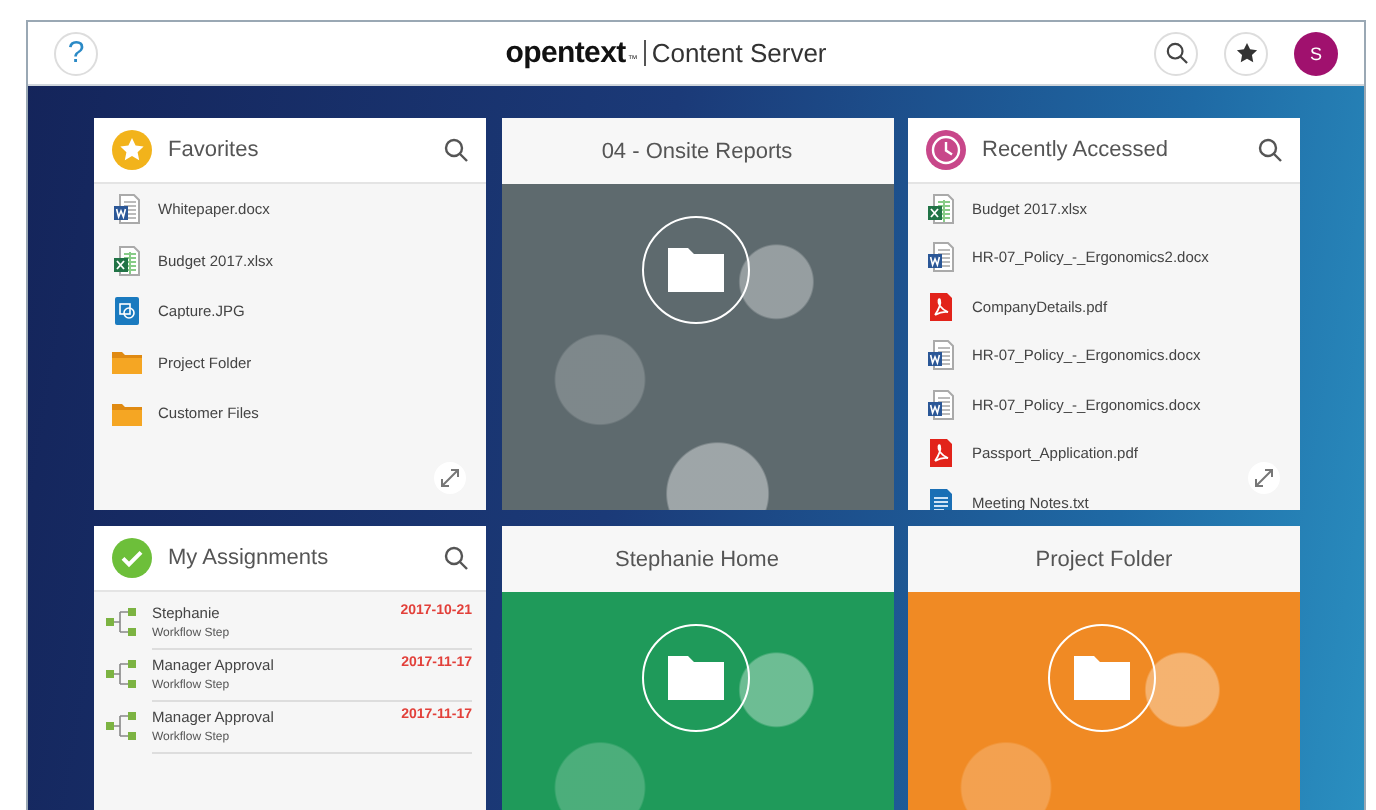  What do you see at coordinates (127, 311) in the screenshot?
I see `image-file-icon` at bounding box center [127, 311].